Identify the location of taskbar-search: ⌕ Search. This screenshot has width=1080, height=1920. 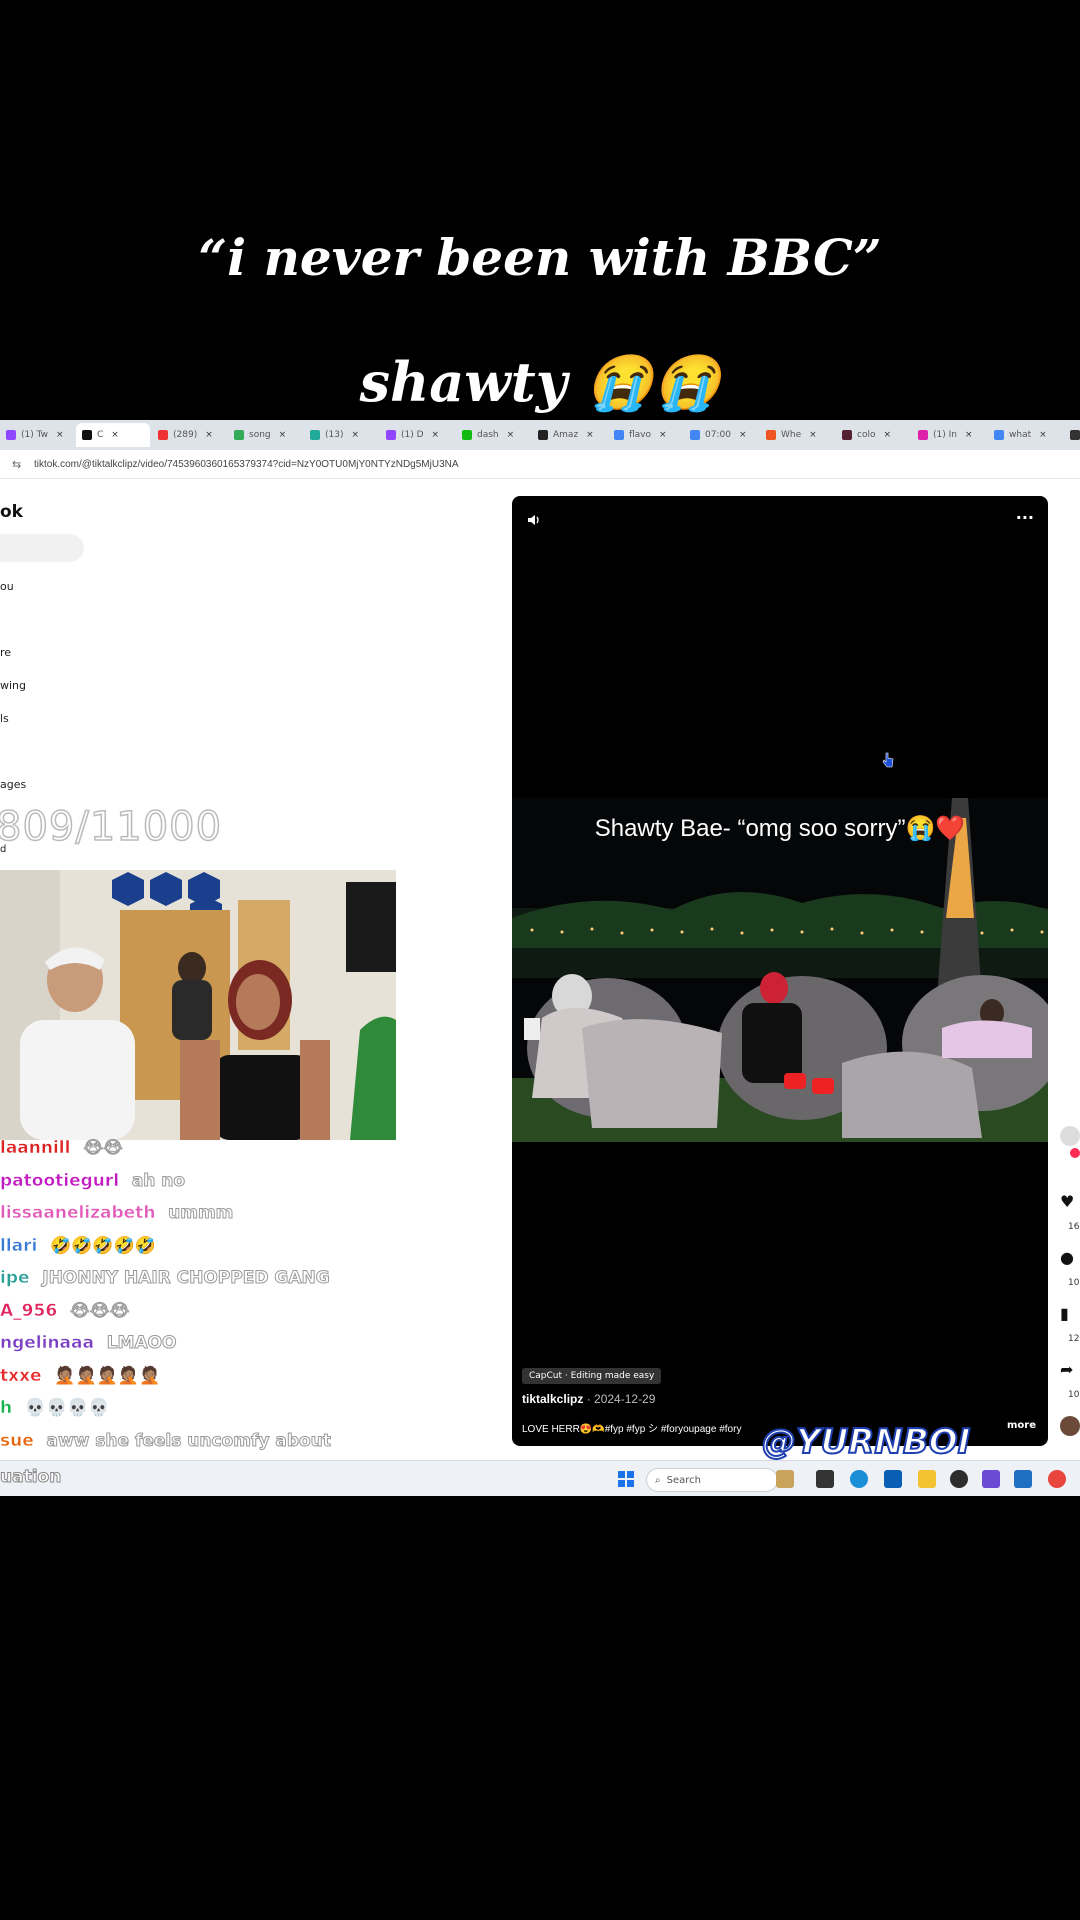
(712, 1480).